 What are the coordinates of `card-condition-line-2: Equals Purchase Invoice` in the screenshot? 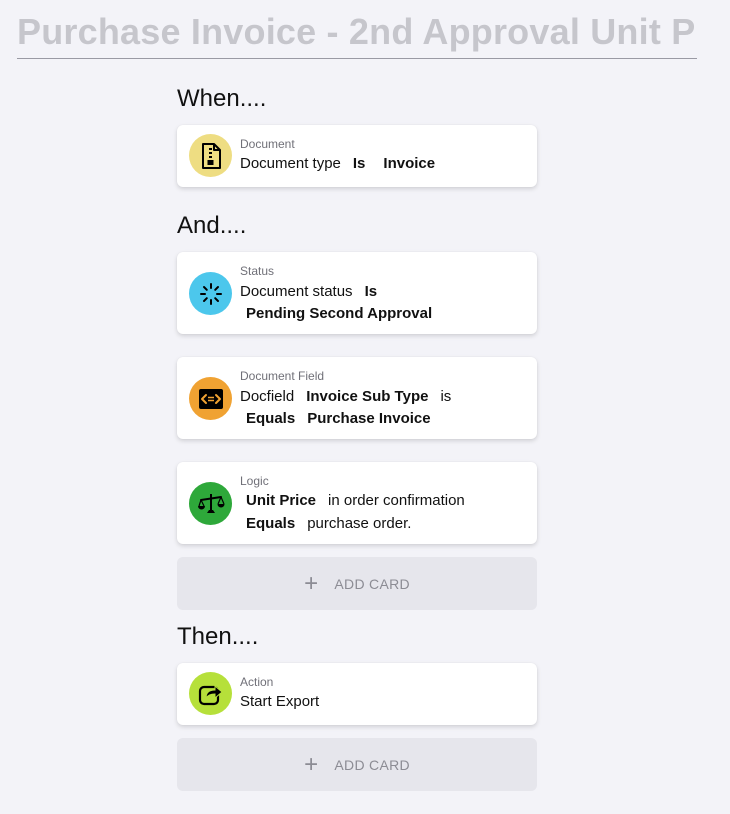 It's located at (338, 418).